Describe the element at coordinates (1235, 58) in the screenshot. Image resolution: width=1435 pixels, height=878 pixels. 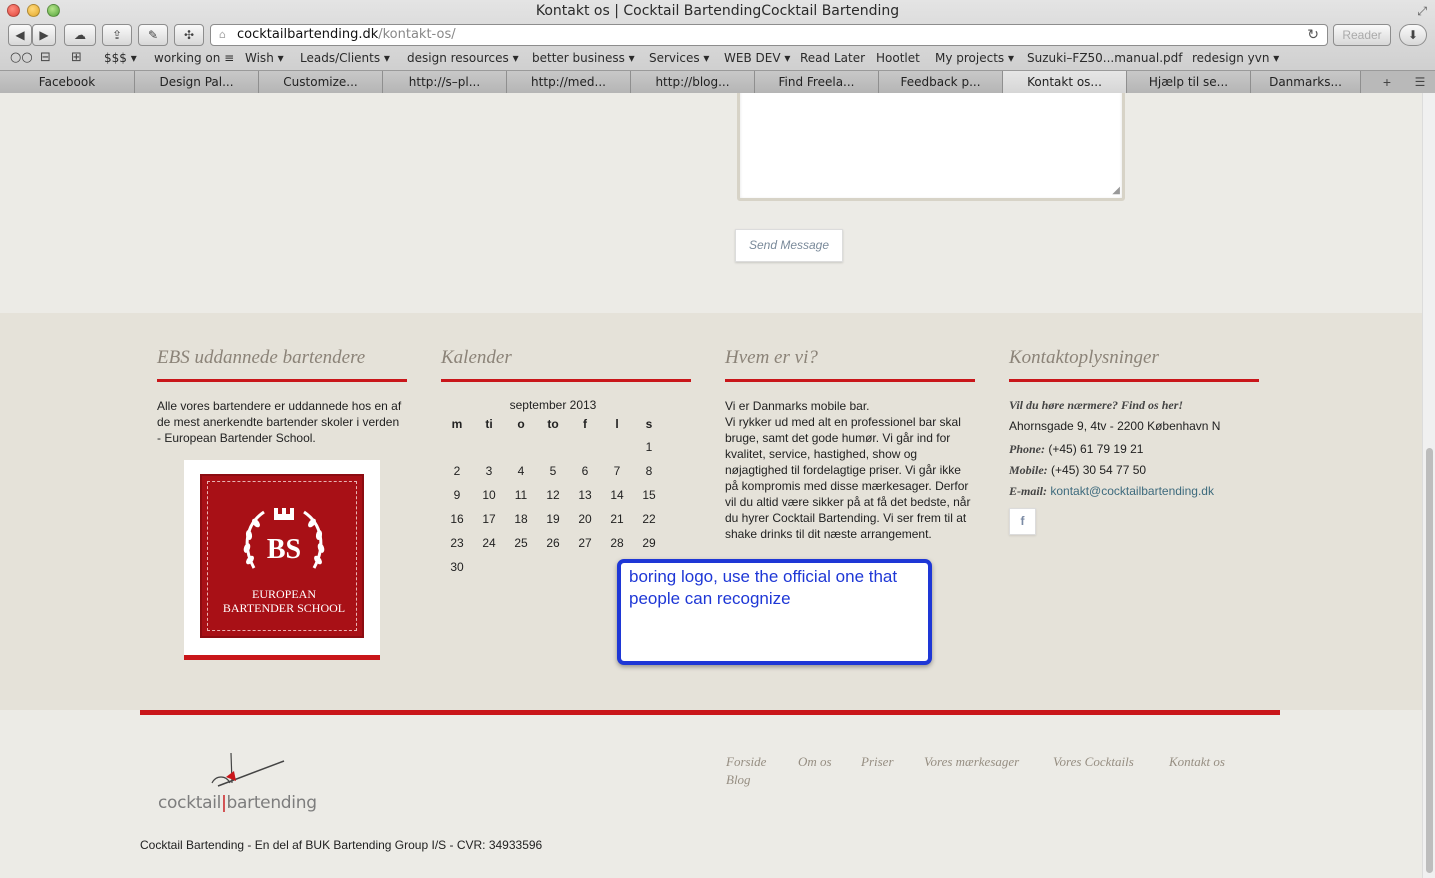
I see `bookmark-item: redesign yvn ▾` at that location.